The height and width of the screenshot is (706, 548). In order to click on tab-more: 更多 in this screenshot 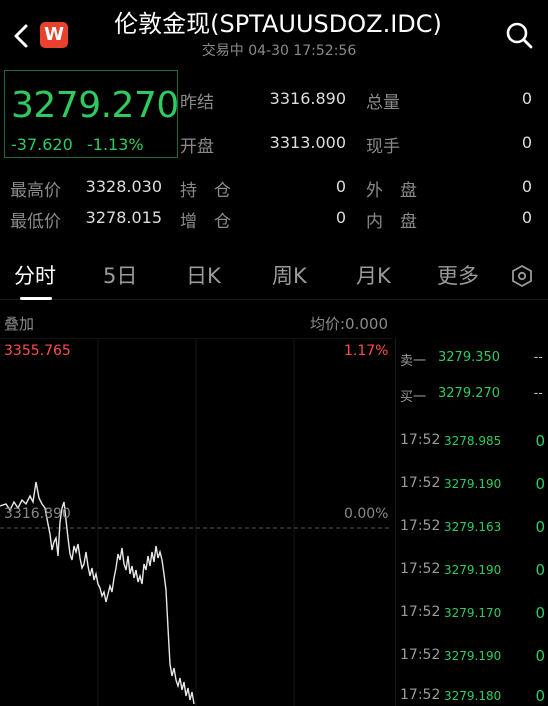, I will do `click(458, 275)`.